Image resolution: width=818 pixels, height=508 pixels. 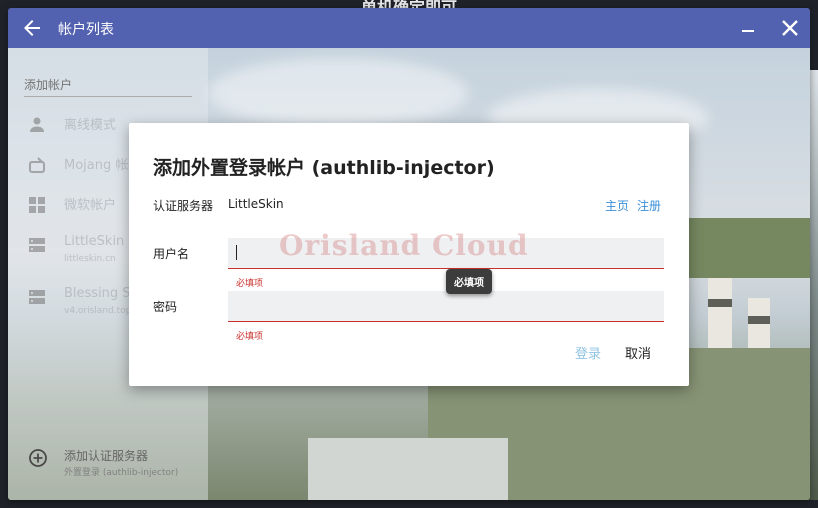 What do you see at coordinates (183, 206) in the screenshot?
I see `server-label: 认证服务器` at bounding box center [183, 206].